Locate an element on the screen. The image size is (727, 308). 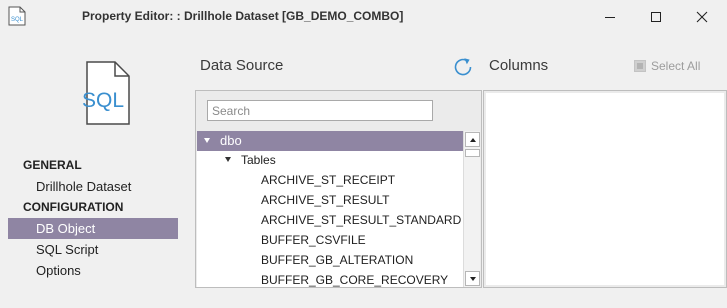
minimize-button is located at coordinates (610, 17).